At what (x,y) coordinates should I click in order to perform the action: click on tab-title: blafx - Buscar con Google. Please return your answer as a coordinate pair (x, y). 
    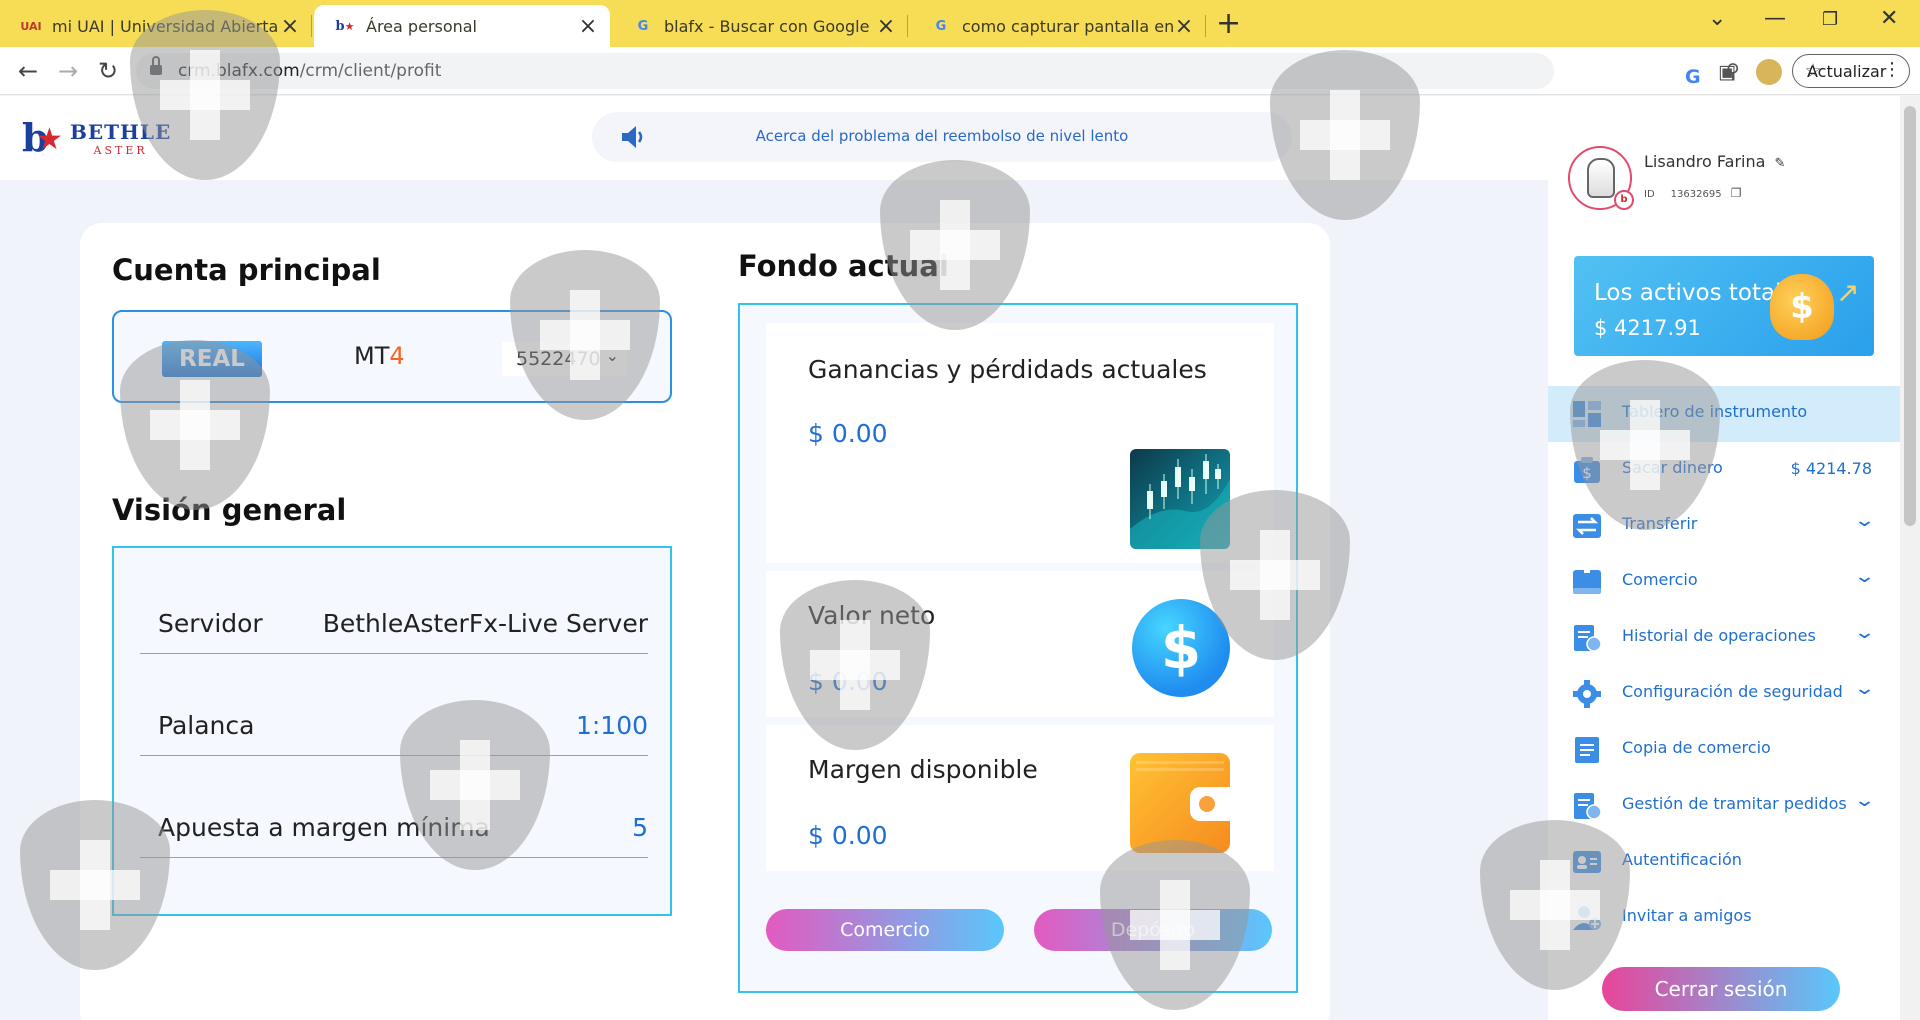
    Looking at the image, I should click on (767, 26).